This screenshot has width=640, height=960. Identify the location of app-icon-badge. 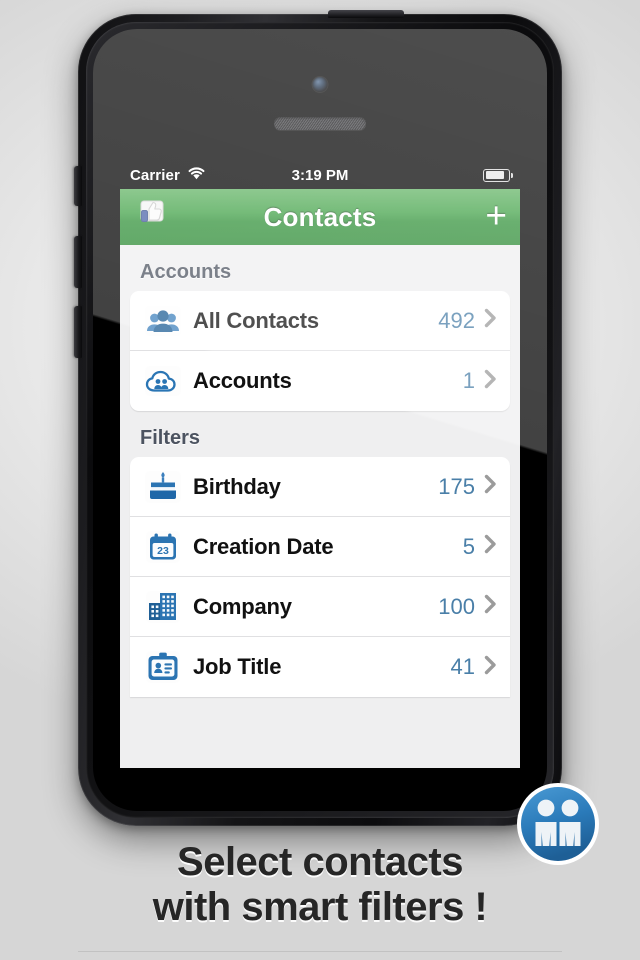
(558, 824).